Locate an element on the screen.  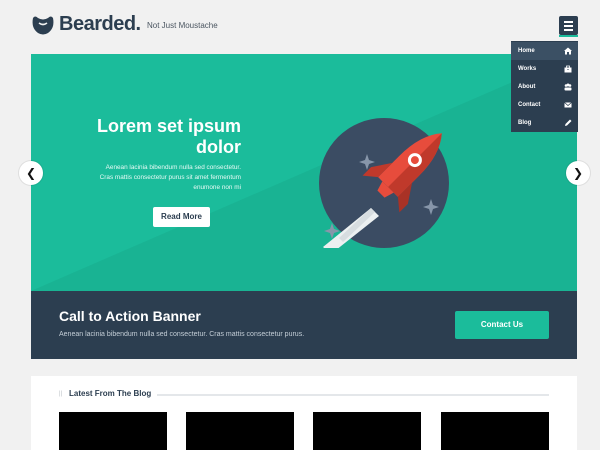
chevron-left-icon: ❮ is located at coordinates (31, 173).